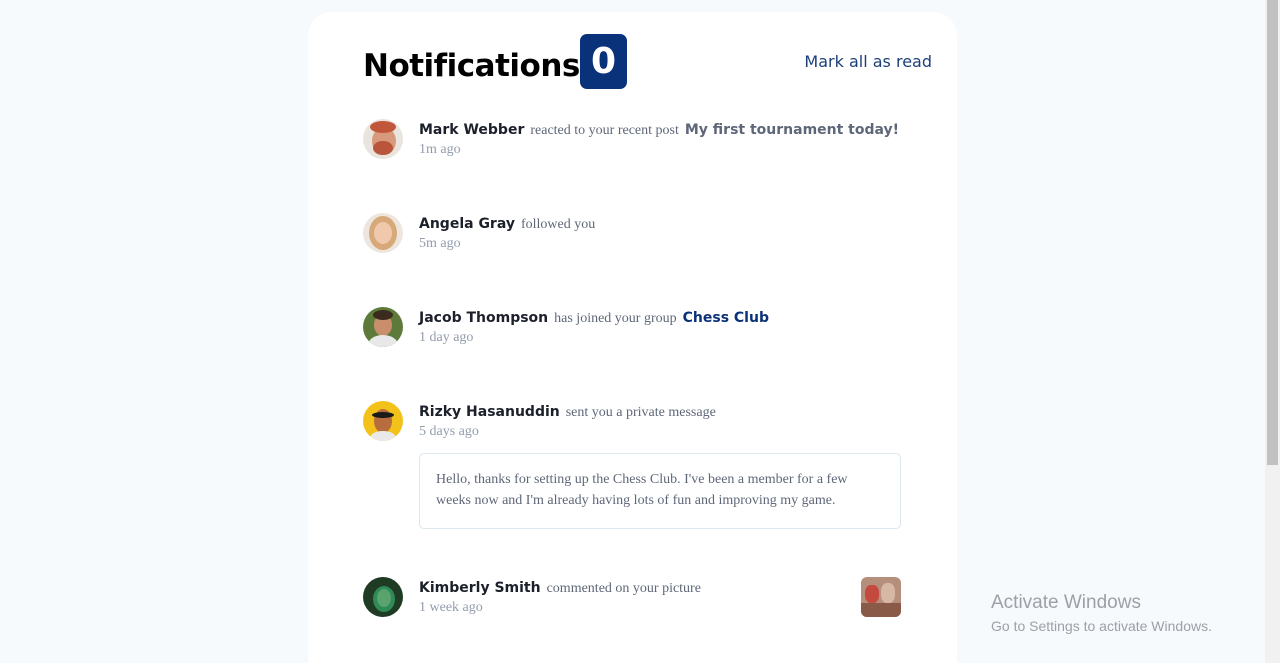 This screenshot has width=1280, height=663. I want to click on commented-picture-thumbnail, so click(881, 597).